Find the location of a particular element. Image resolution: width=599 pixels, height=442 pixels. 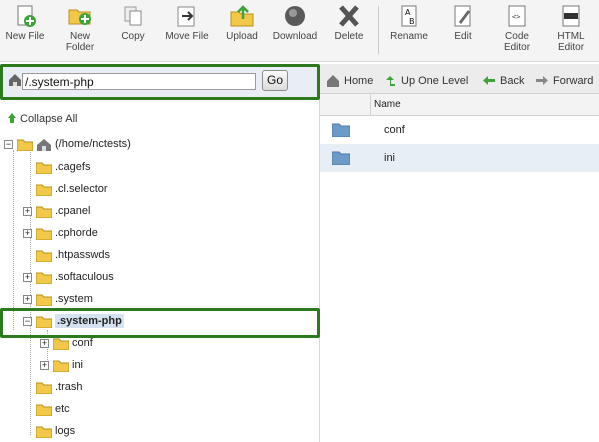

column-separator is located at coordinates (370, 105).